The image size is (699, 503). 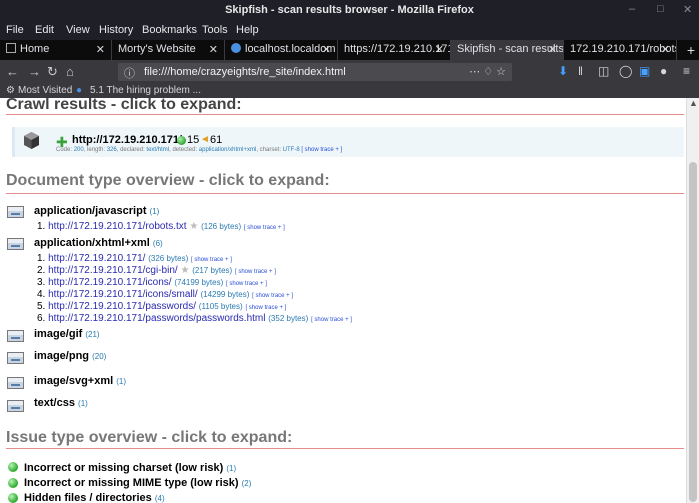 What do you see at coordinates (129, 73) in the screenshot?
I see `info-icon: ⓘ` at bounding box center [129, 73].